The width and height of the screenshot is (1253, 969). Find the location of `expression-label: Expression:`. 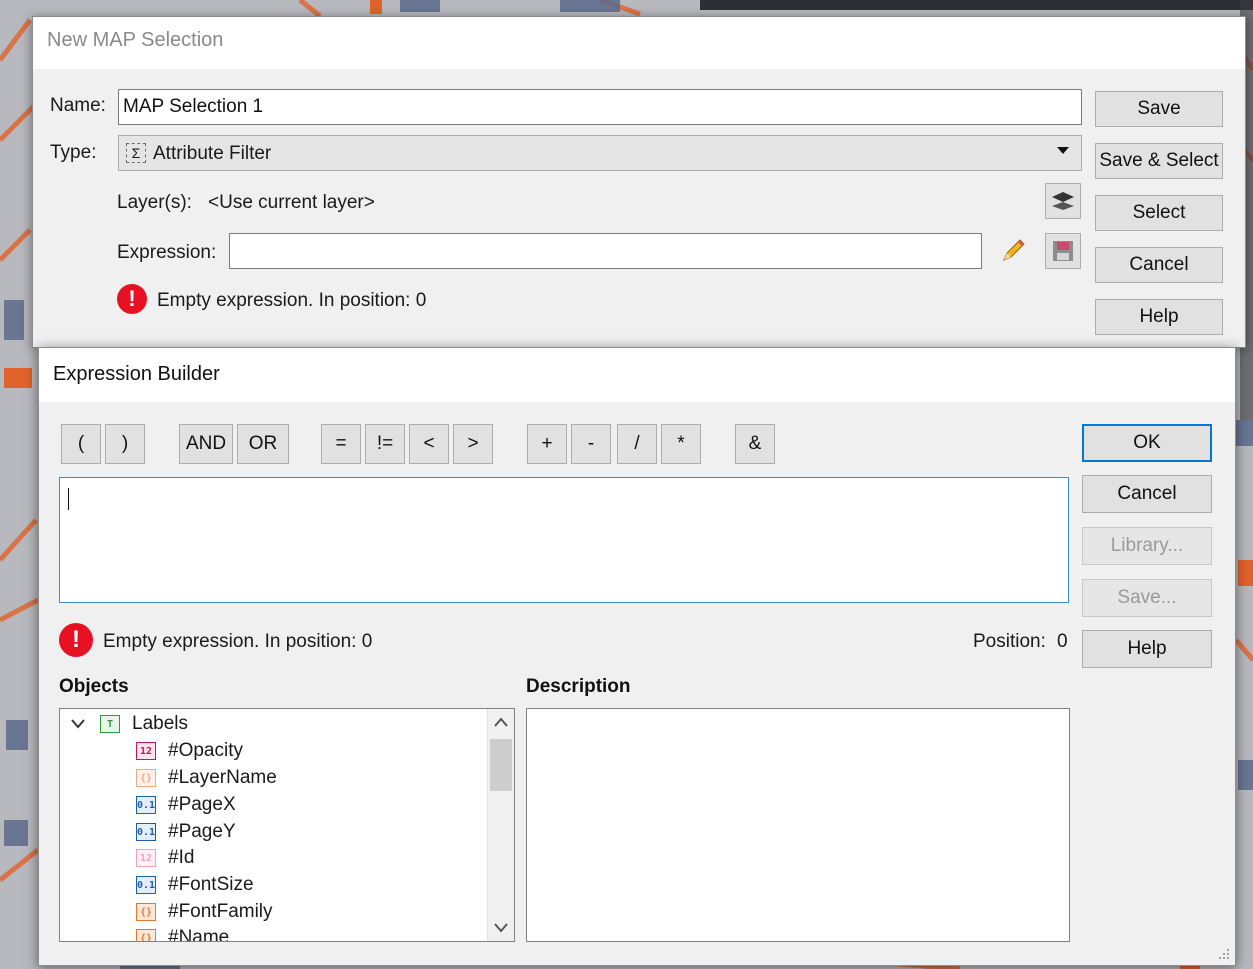

expression-label: Expression: is located at coordinates (167, 252).